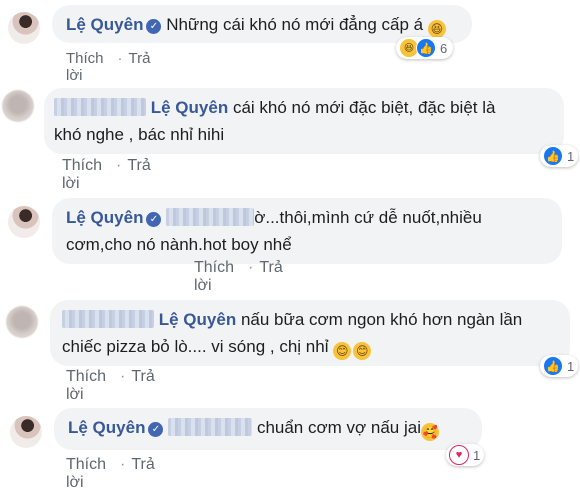  Describe the element at coordinates (368, 217) in the screenshot. I see `comment-text-line1: ờ...thôi,mình cứ dễ nuốt,nhiều` at that location.